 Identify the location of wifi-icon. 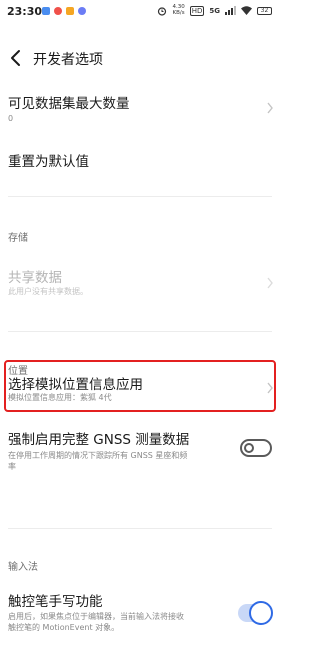
(246, 10).